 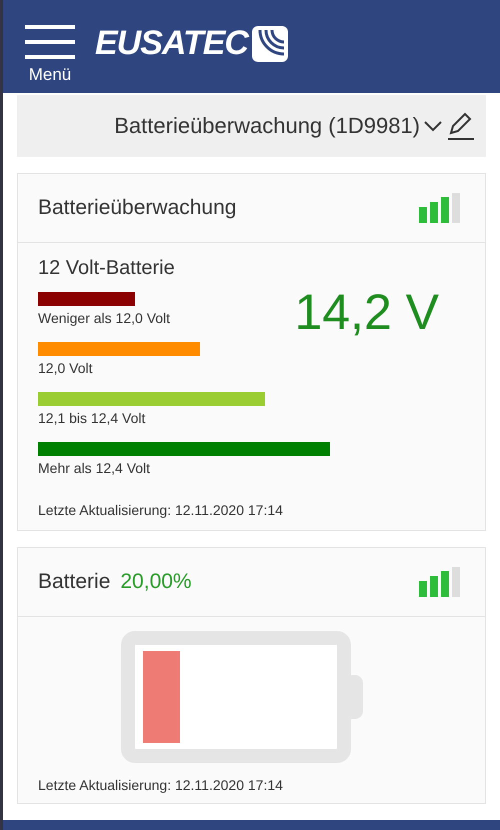 I want to click on voltage-reading: 14,2 V, so click(x=366, y=312).